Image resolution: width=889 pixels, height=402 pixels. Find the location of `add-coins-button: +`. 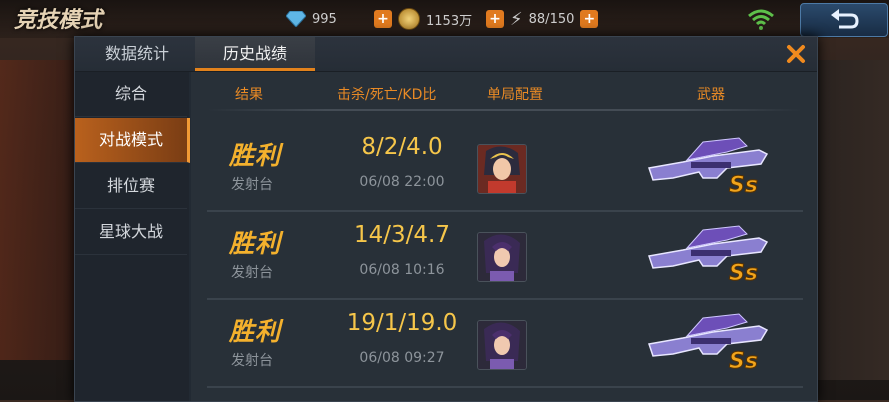

add-coins-button: + is located at coordinates (495, 19).